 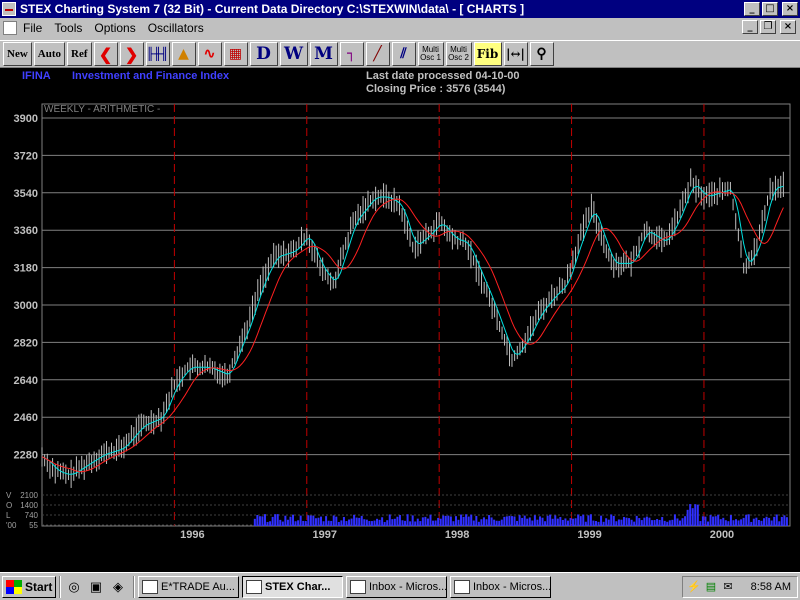 I want to click on x-tick-label: 2000, so click(x=722, y=535).